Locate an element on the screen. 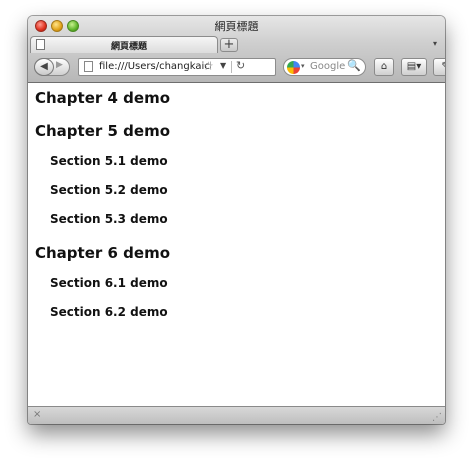  bookmarks-button: ▤▾ is located at coordinates (414, 67).